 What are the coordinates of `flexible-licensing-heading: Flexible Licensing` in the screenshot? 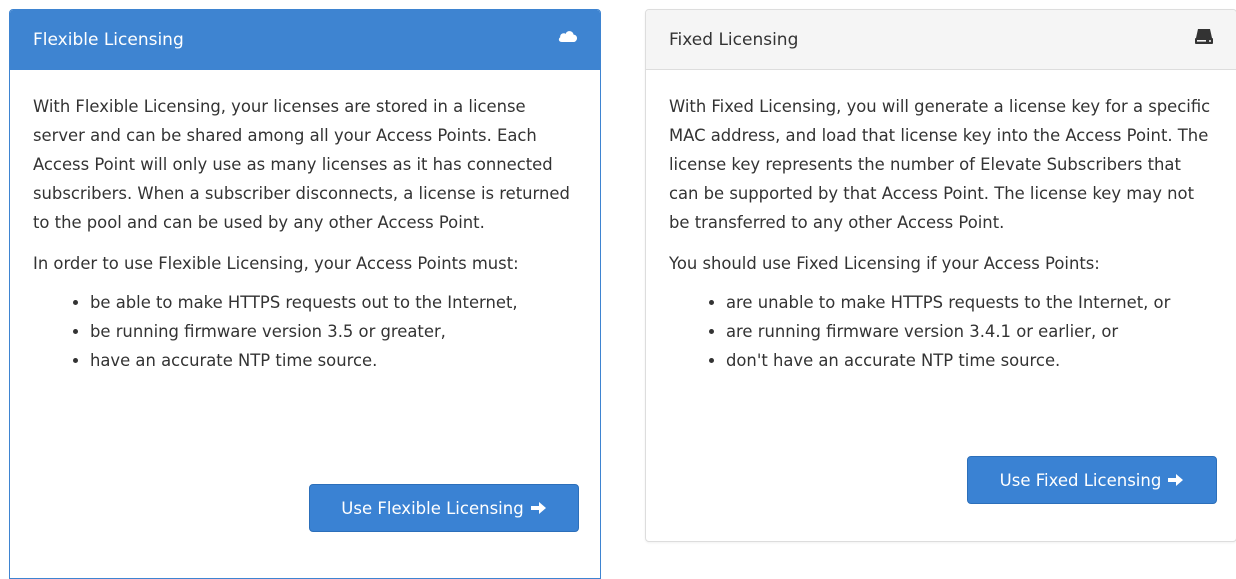 It's located at (305, 40).